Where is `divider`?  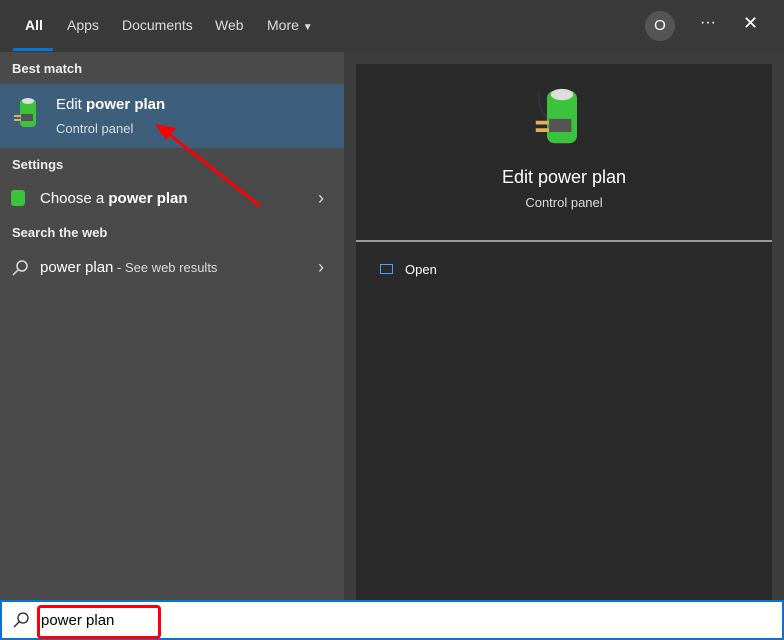
divider is located at coordinates (564, 241).